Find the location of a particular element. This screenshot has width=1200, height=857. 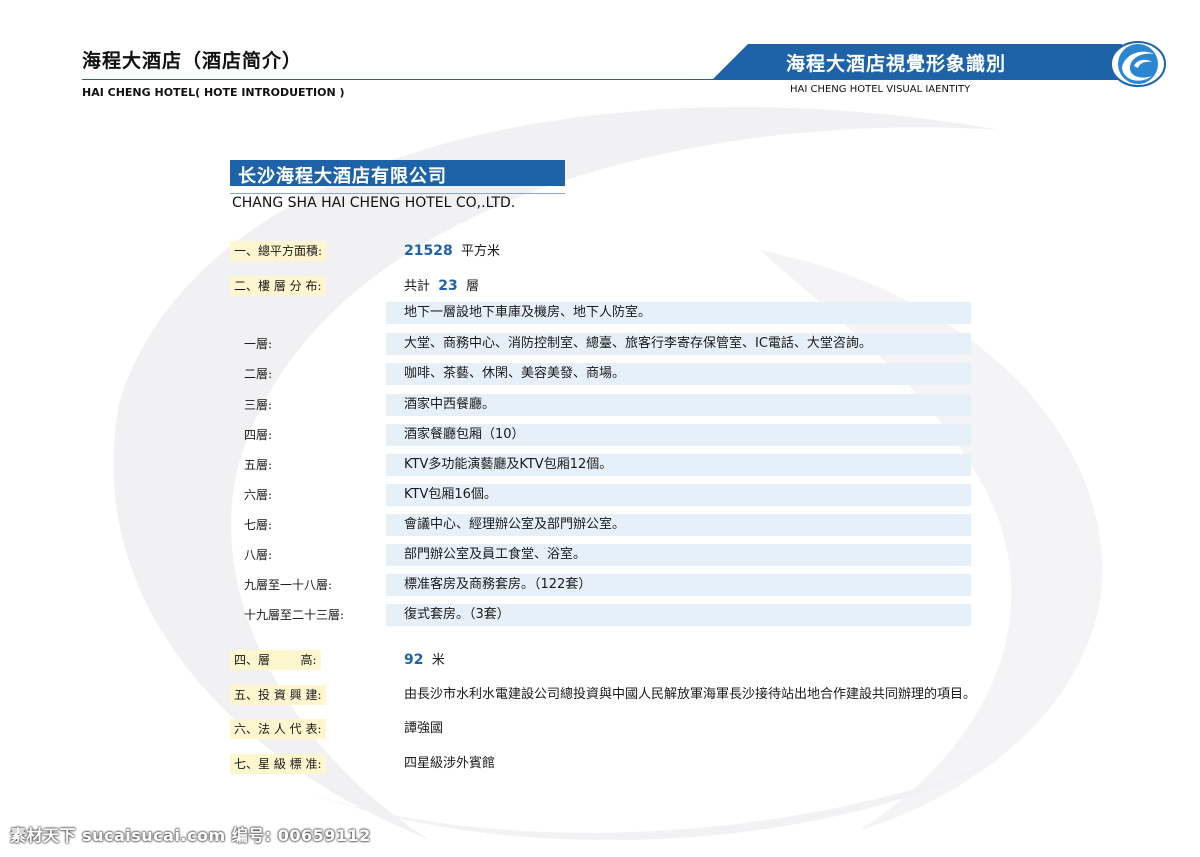

height-value: 92 米 is located at coordinates (424, 660).